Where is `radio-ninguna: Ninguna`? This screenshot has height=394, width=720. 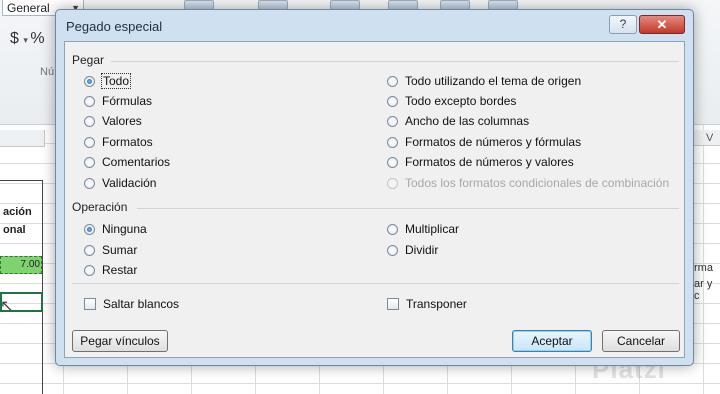
radio-ninguna: Ninguna is located at coordinates (115, 229).